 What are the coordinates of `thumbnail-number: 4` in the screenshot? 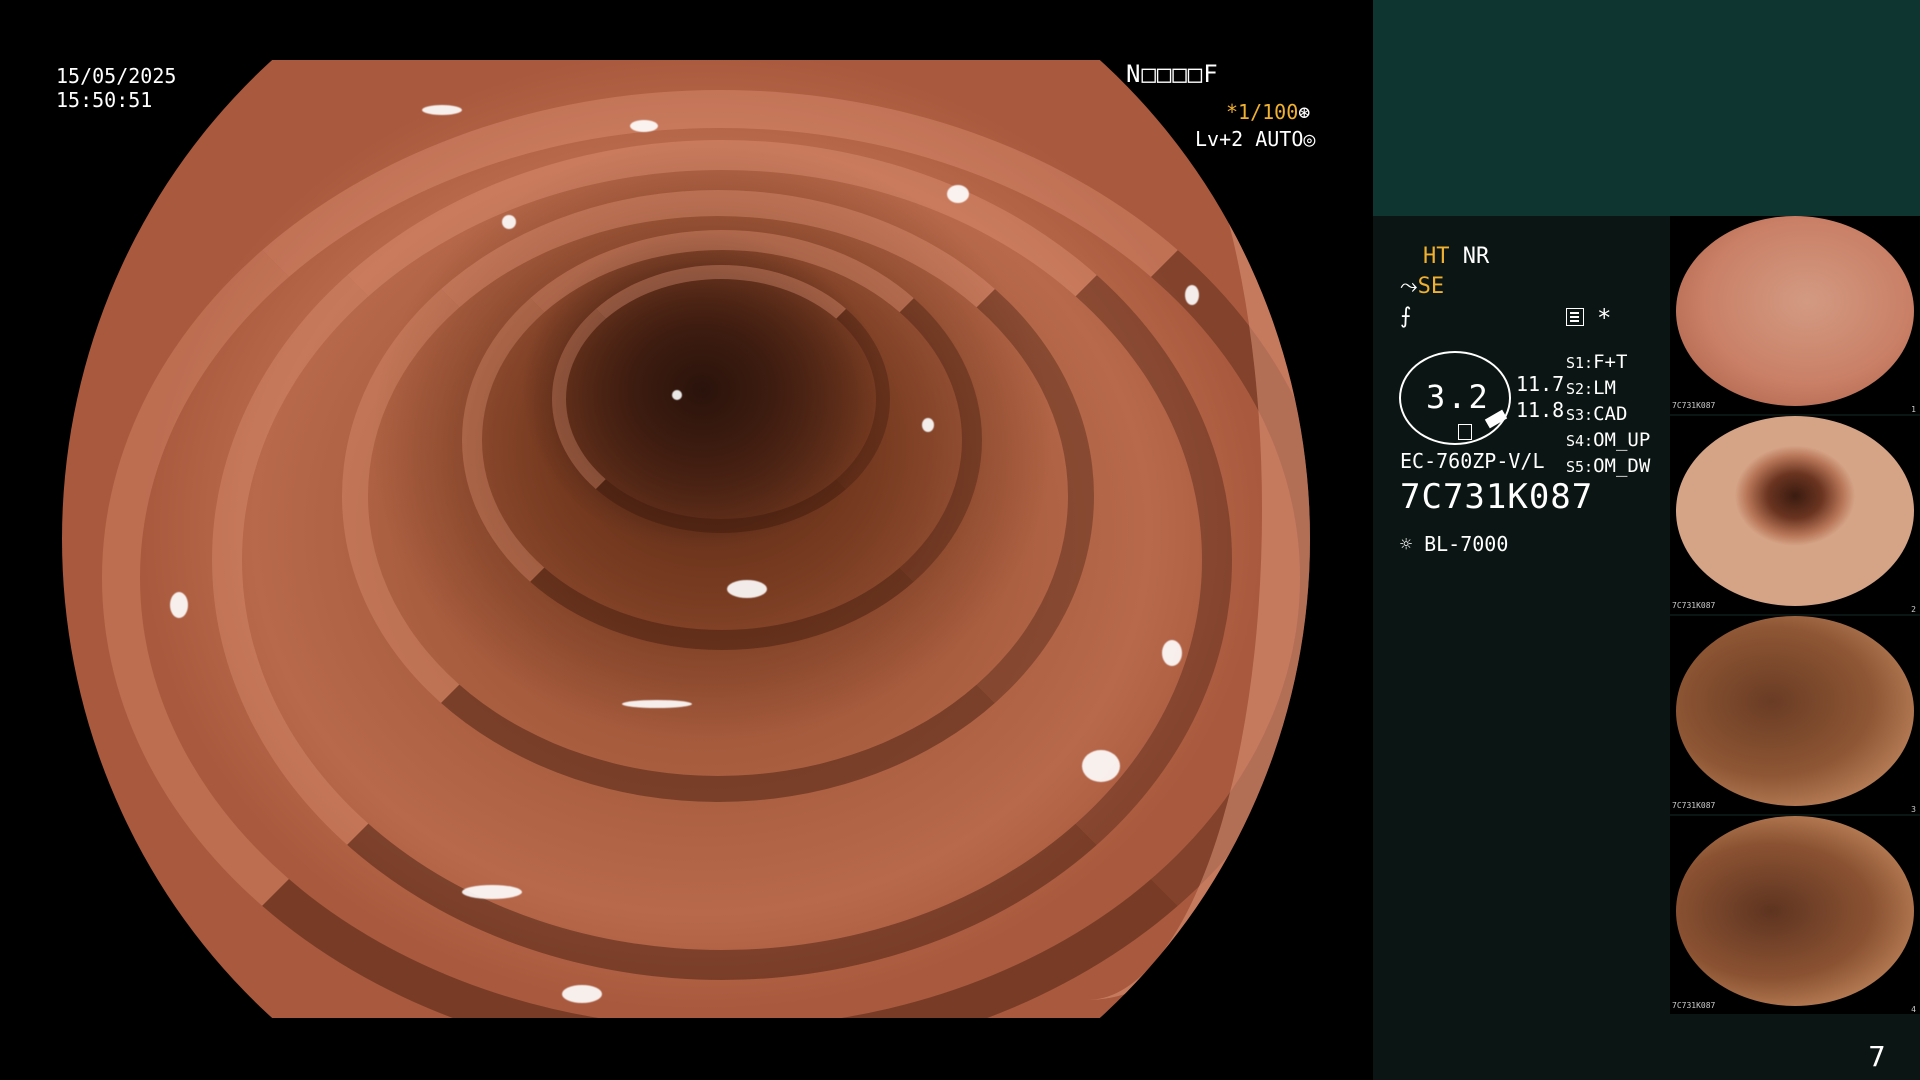 It's located at (1913, 1009).